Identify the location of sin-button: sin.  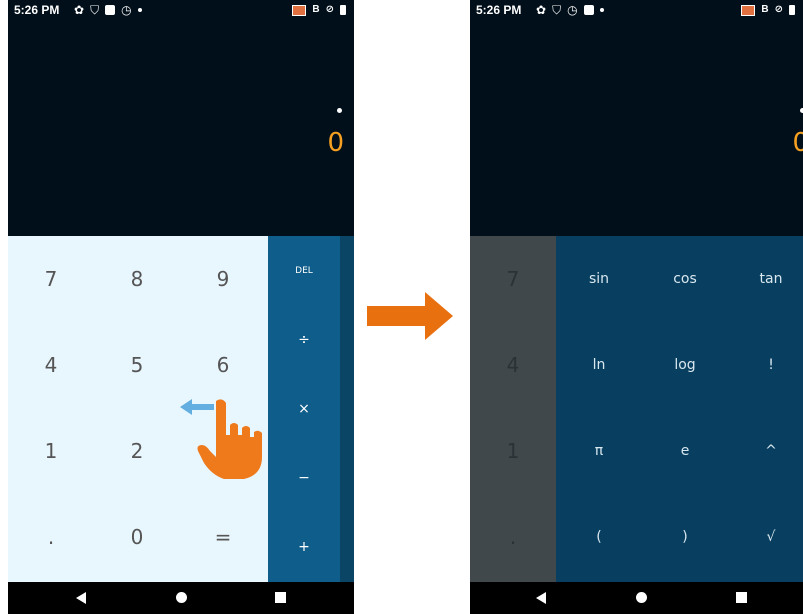
(599, 279).